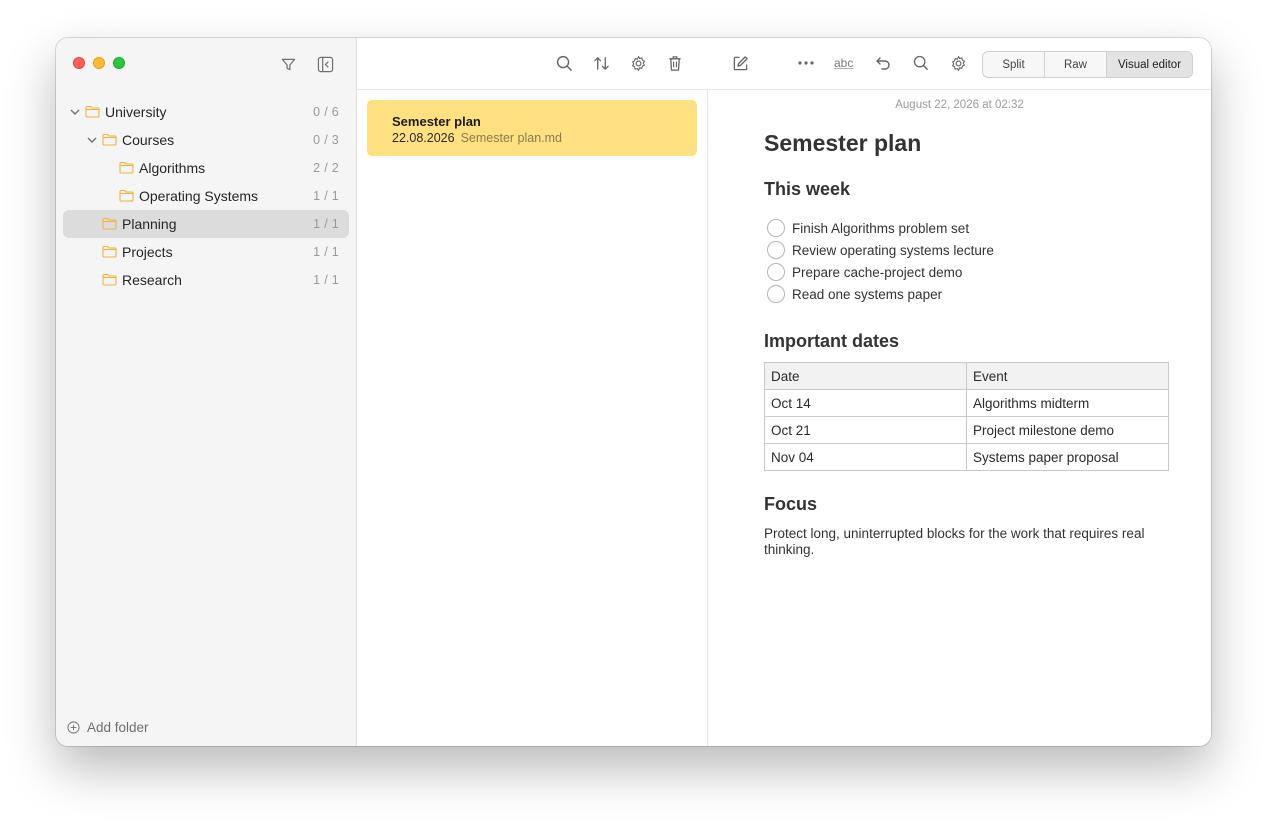 This screenshot has width=1267, height=821. I want to click on spellcheck-icon: abc, so click(843, 63).